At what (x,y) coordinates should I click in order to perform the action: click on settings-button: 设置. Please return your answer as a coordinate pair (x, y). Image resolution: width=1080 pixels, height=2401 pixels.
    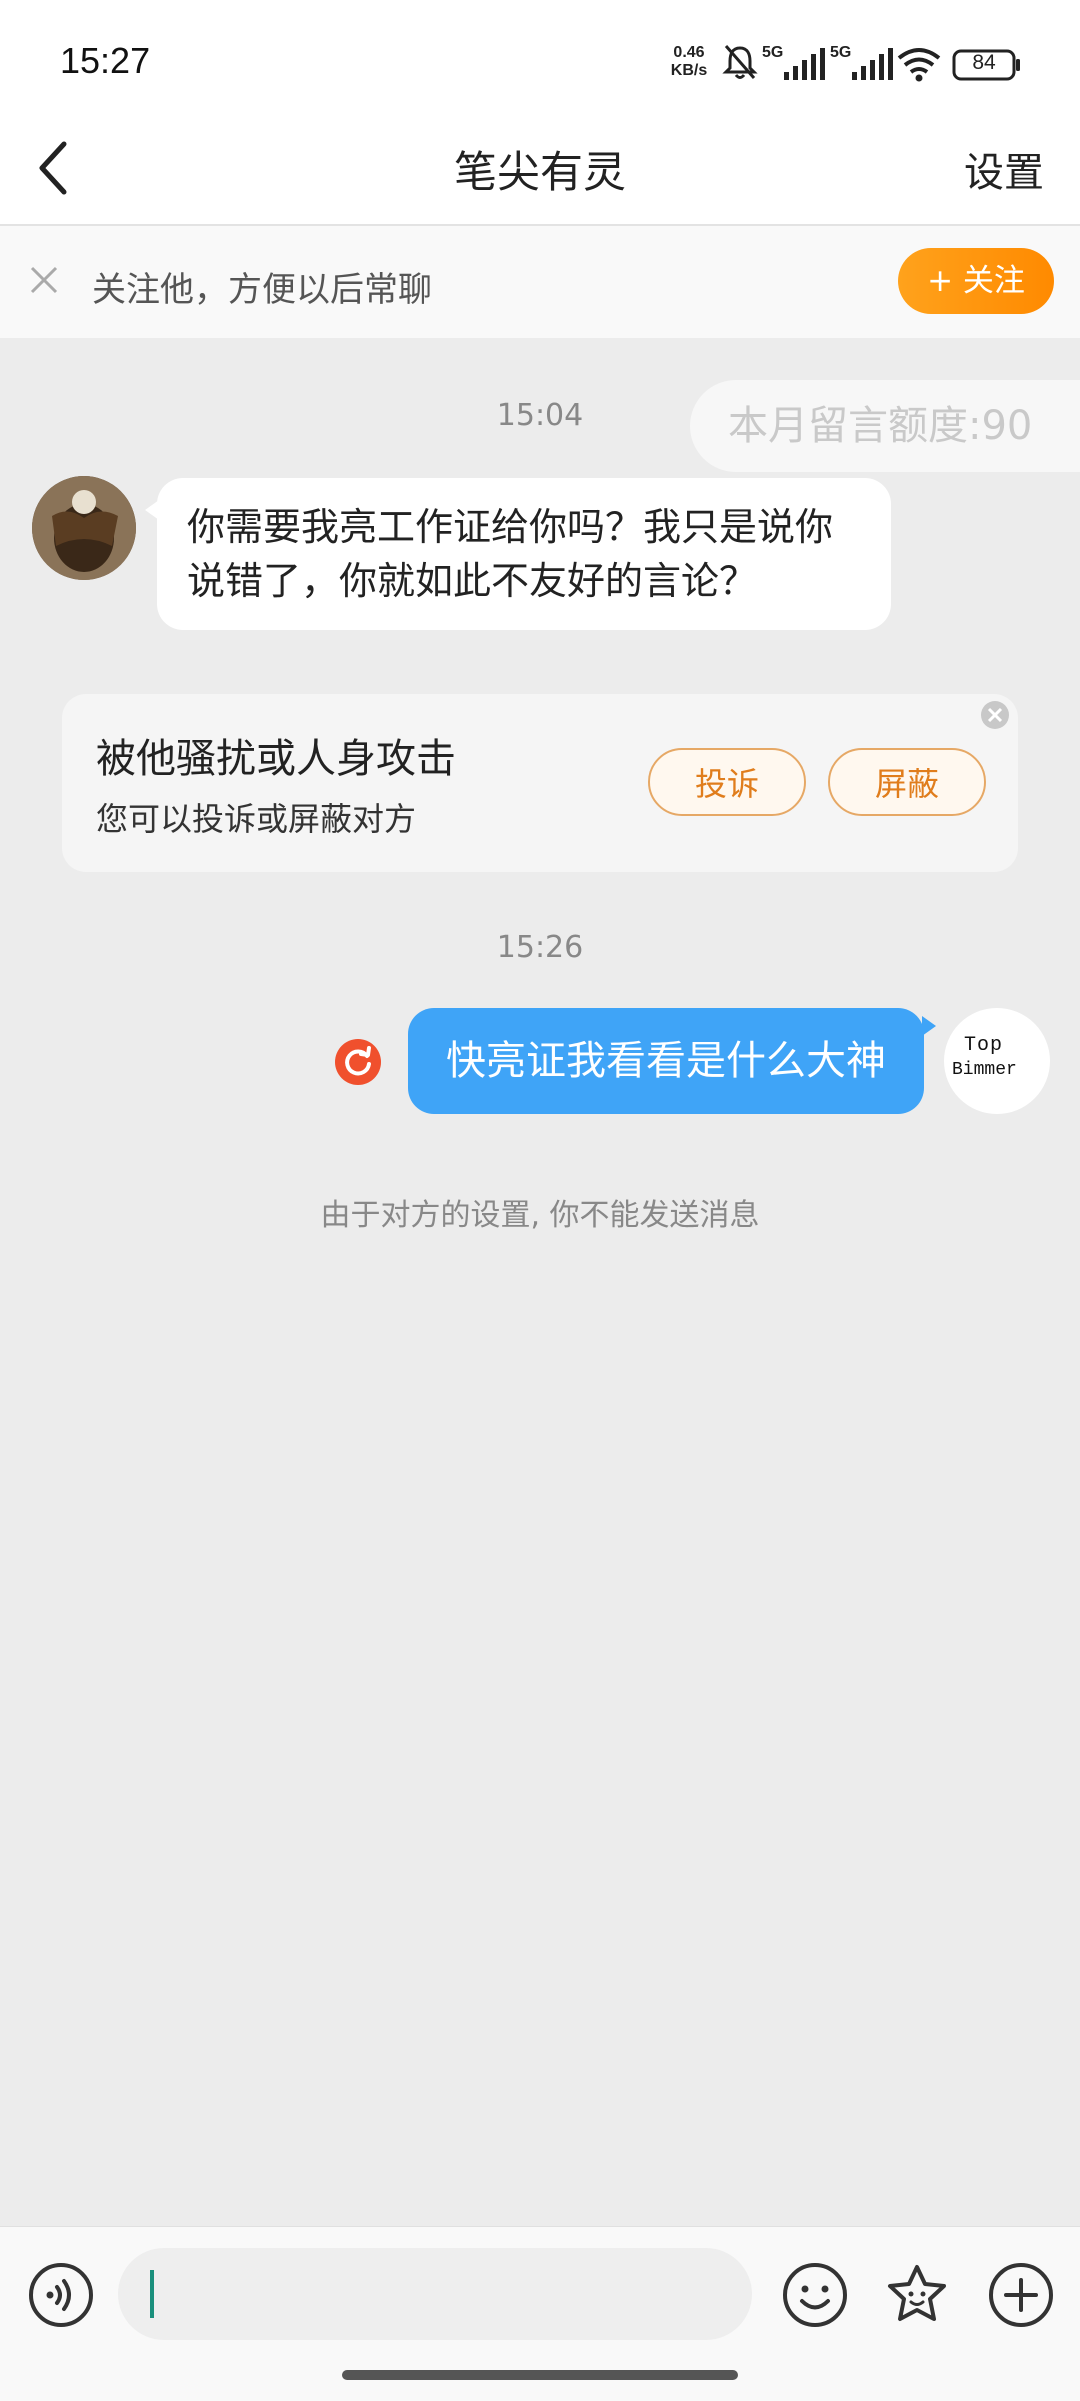
    Looking at the image, I should click on (1004, 169).